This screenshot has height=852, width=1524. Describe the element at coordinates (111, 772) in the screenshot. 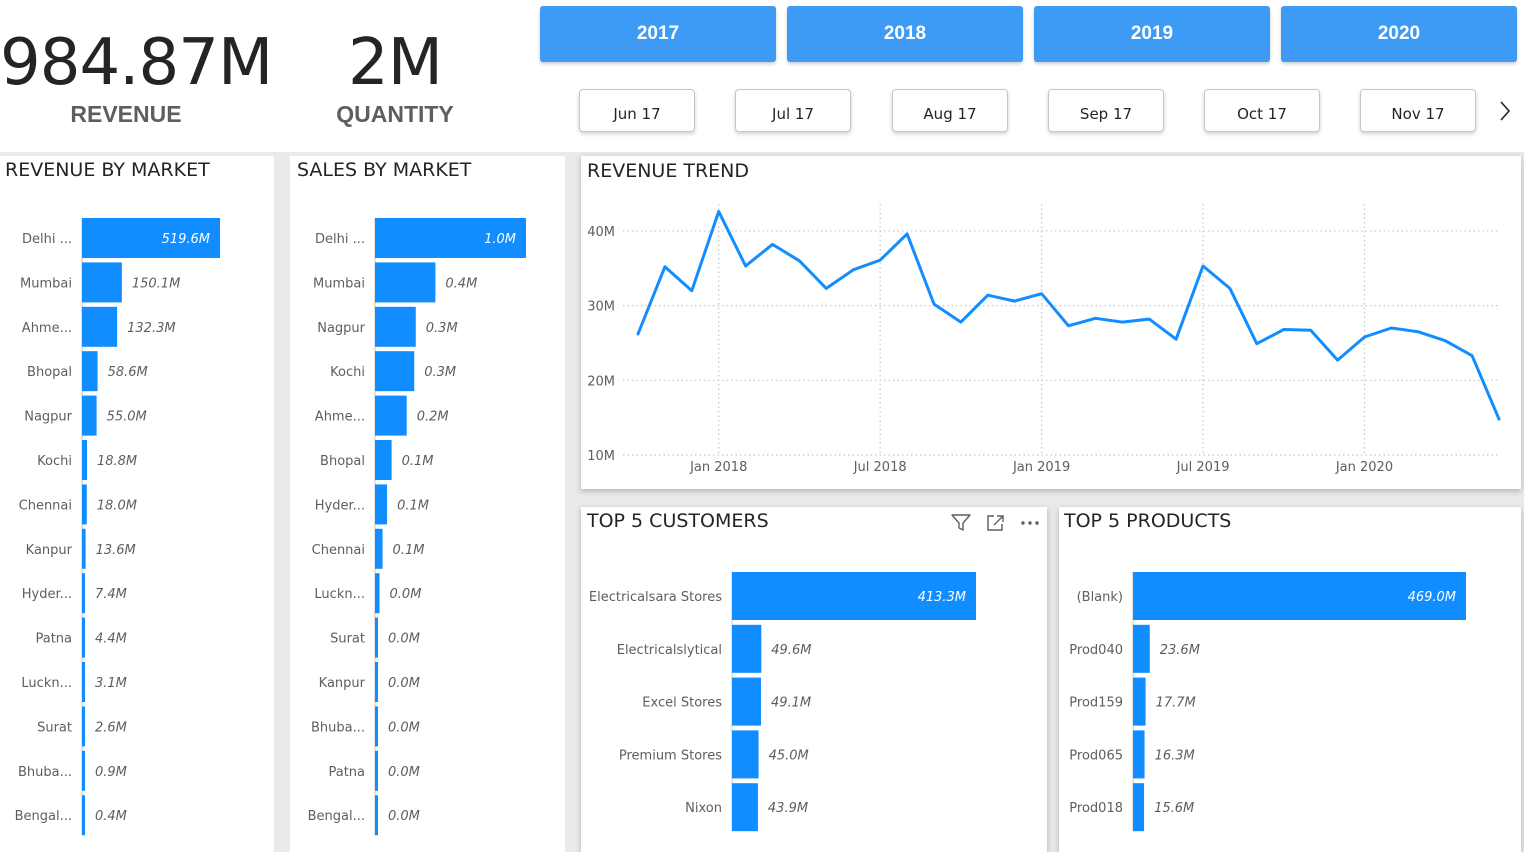

I see `data-label-bhuba: 0.9M` at that location.